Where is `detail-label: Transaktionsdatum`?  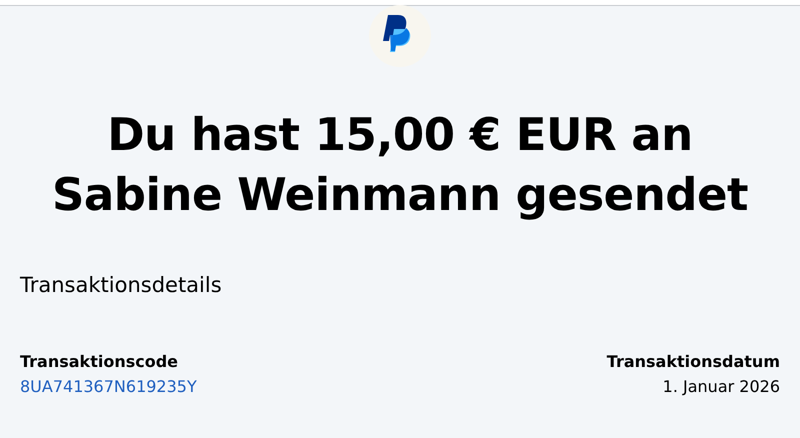 detail-label: Transaktionsdatum is located at coordinates (693, 361).